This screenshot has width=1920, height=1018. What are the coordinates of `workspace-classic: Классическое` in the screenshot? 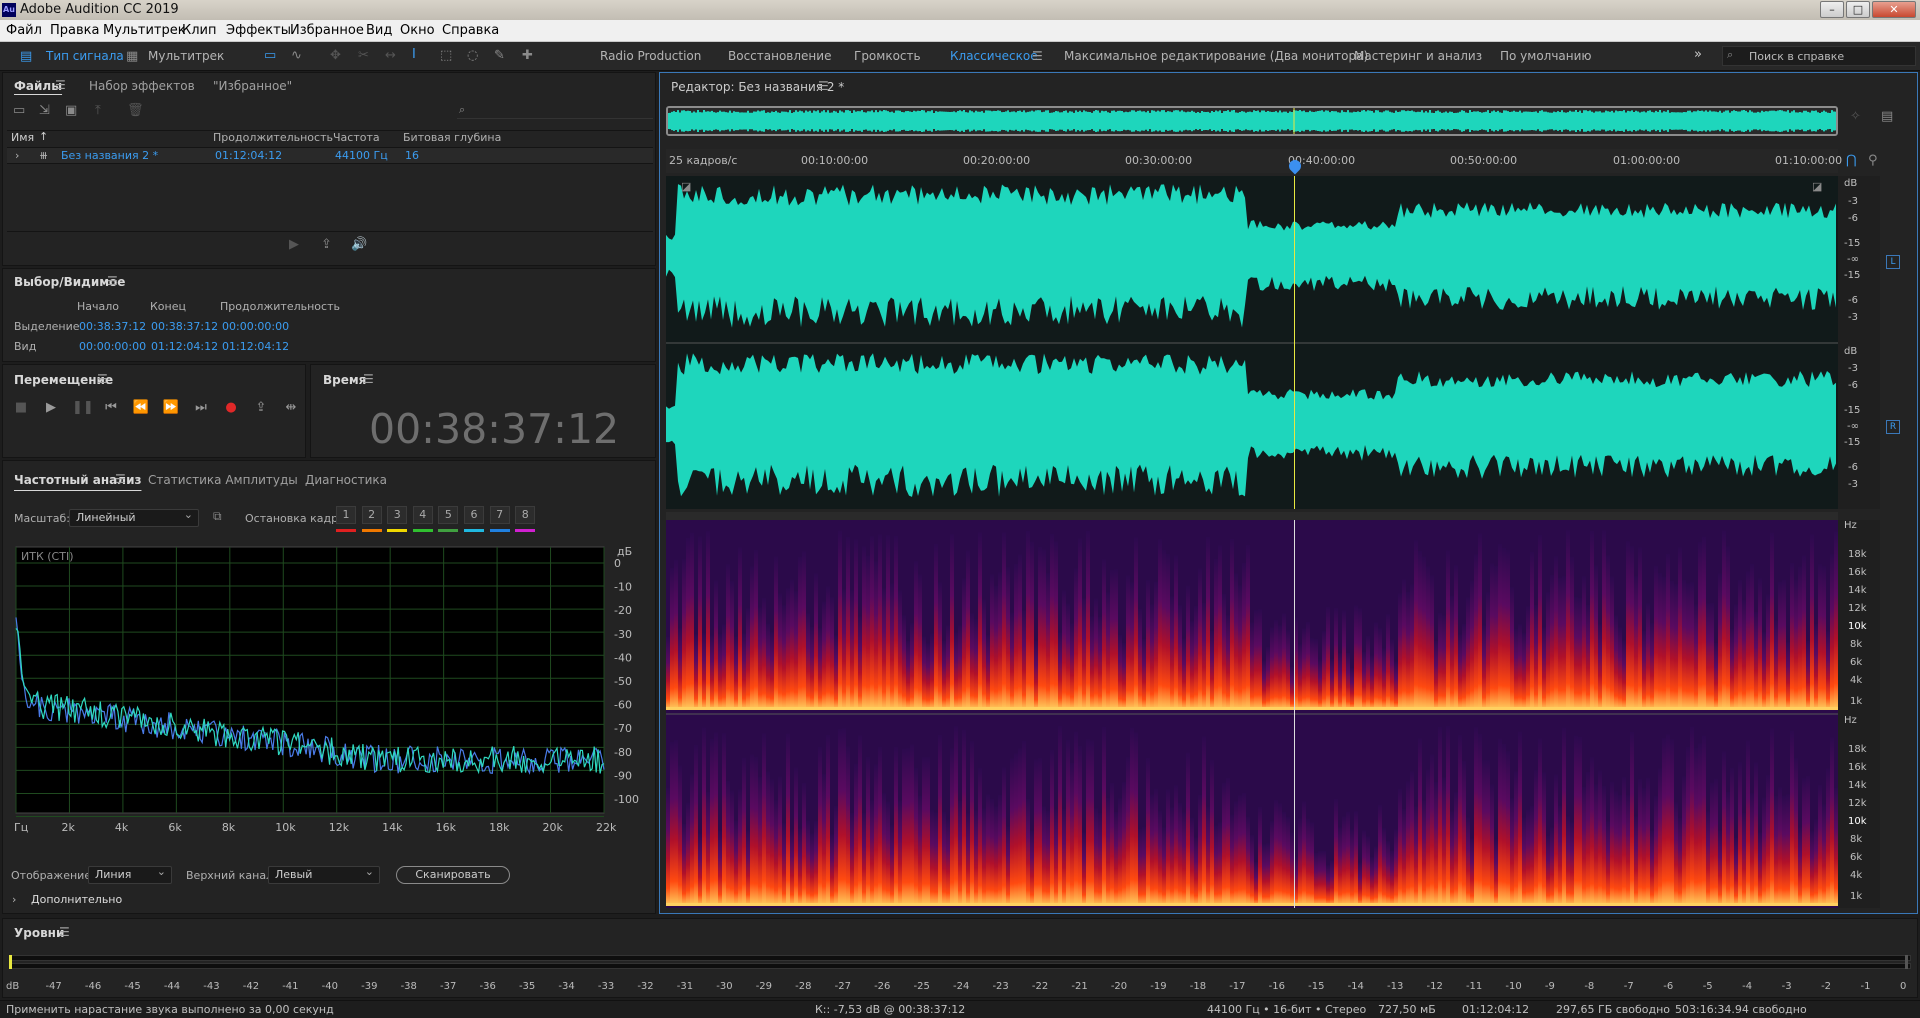 It's located at (994, 56).